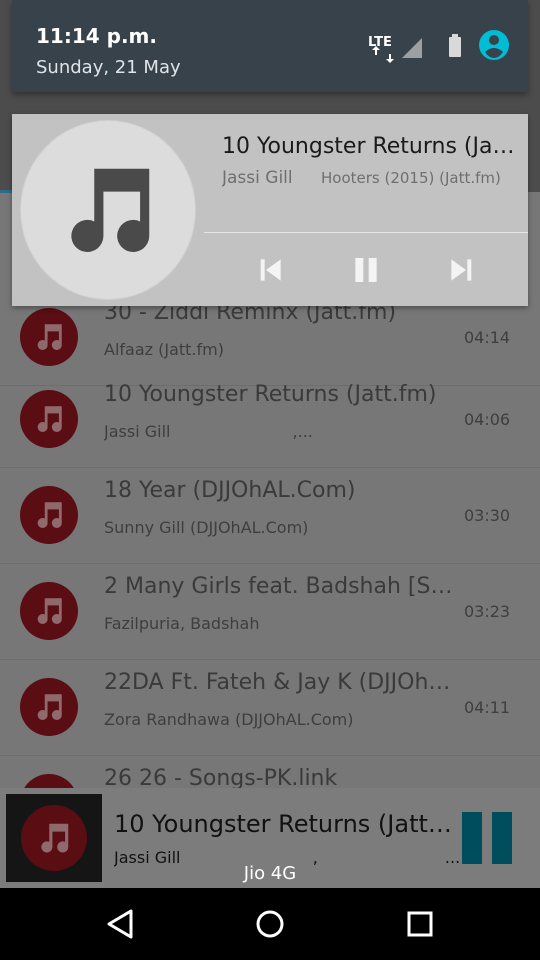  Describe the element at coordinates (487, 515) in the screenshot. I see `song-duration: 03:30` at that location.